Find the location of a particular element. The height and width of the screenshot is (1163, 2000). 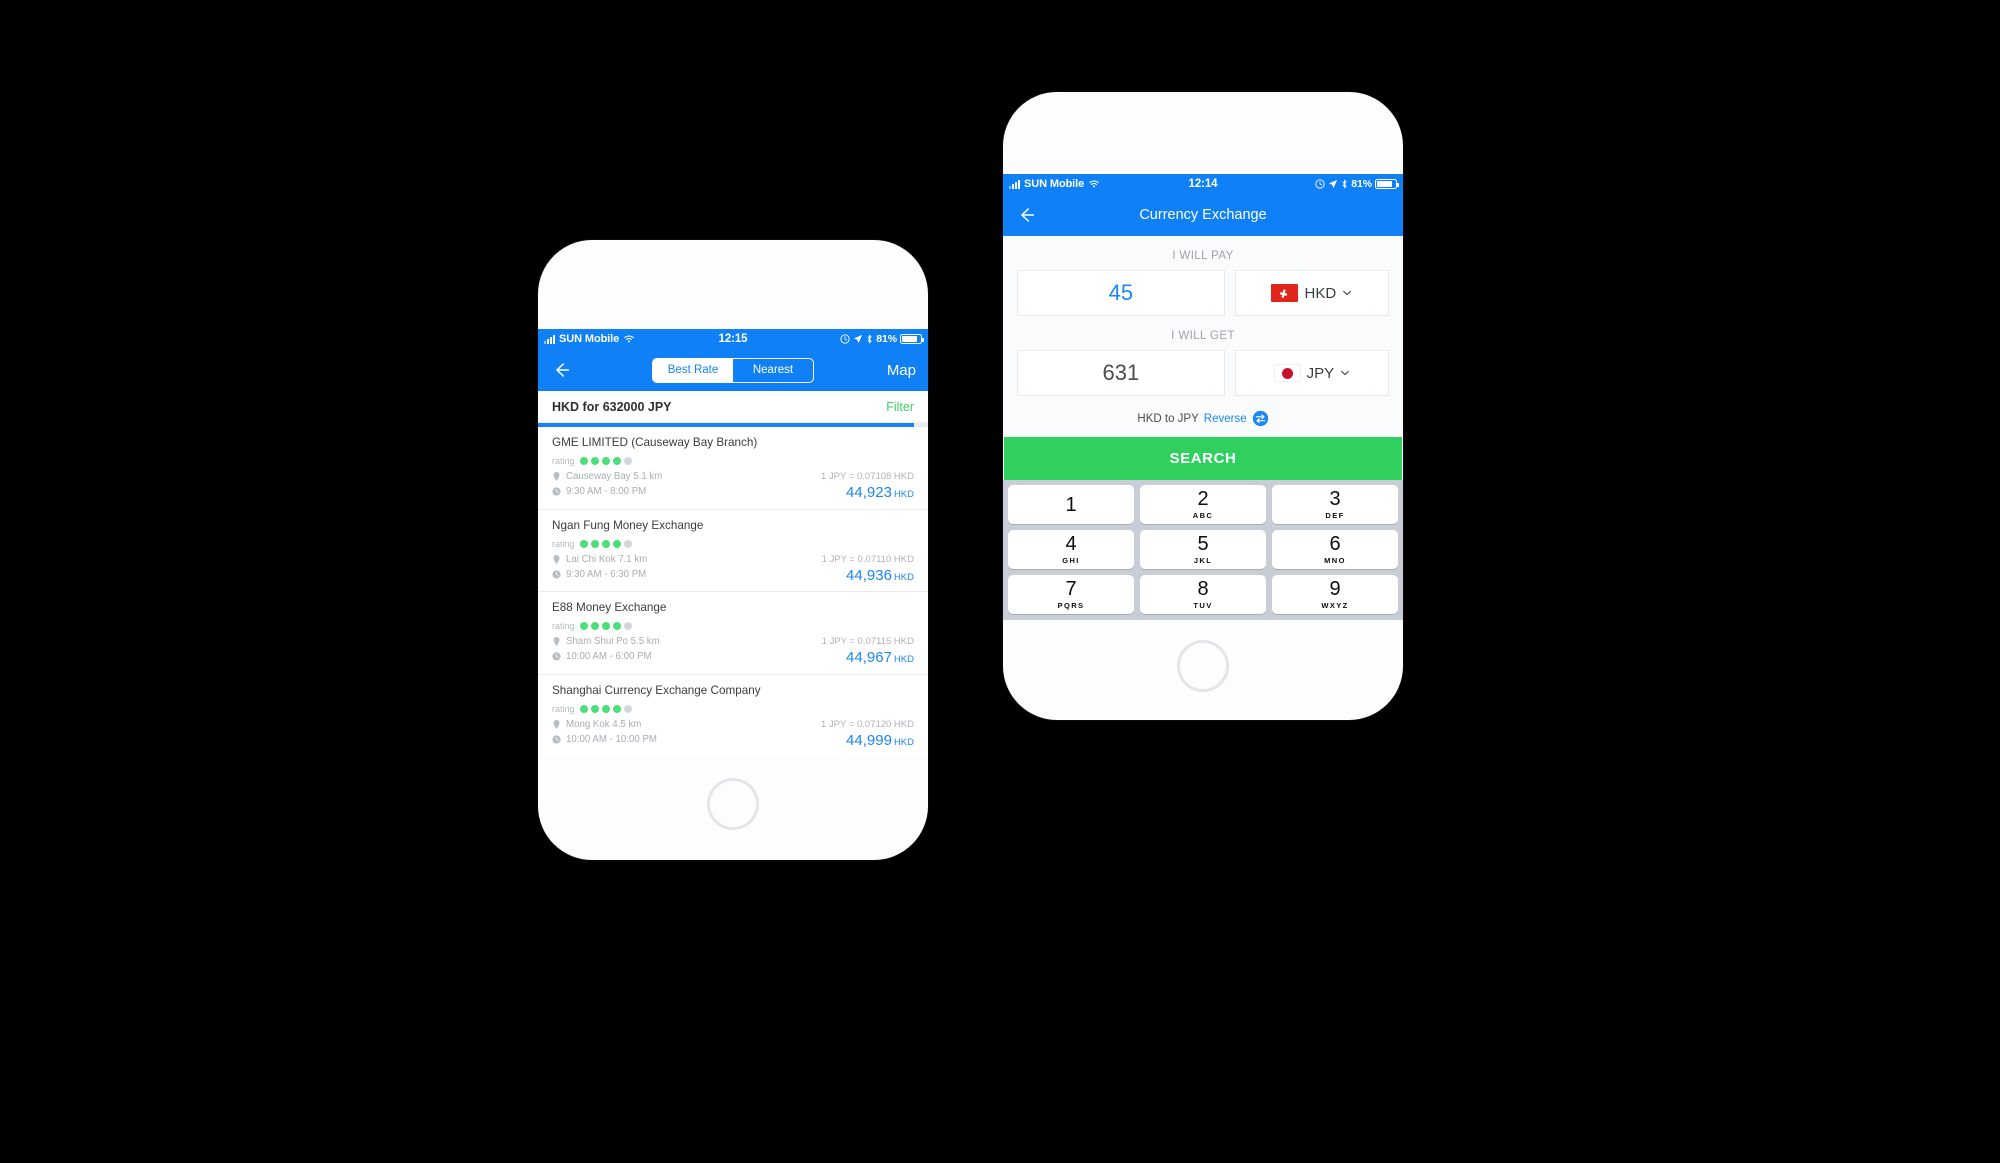

navigation-bar-left: Best Rate Nearest Map is located at coordinates (733, 370).